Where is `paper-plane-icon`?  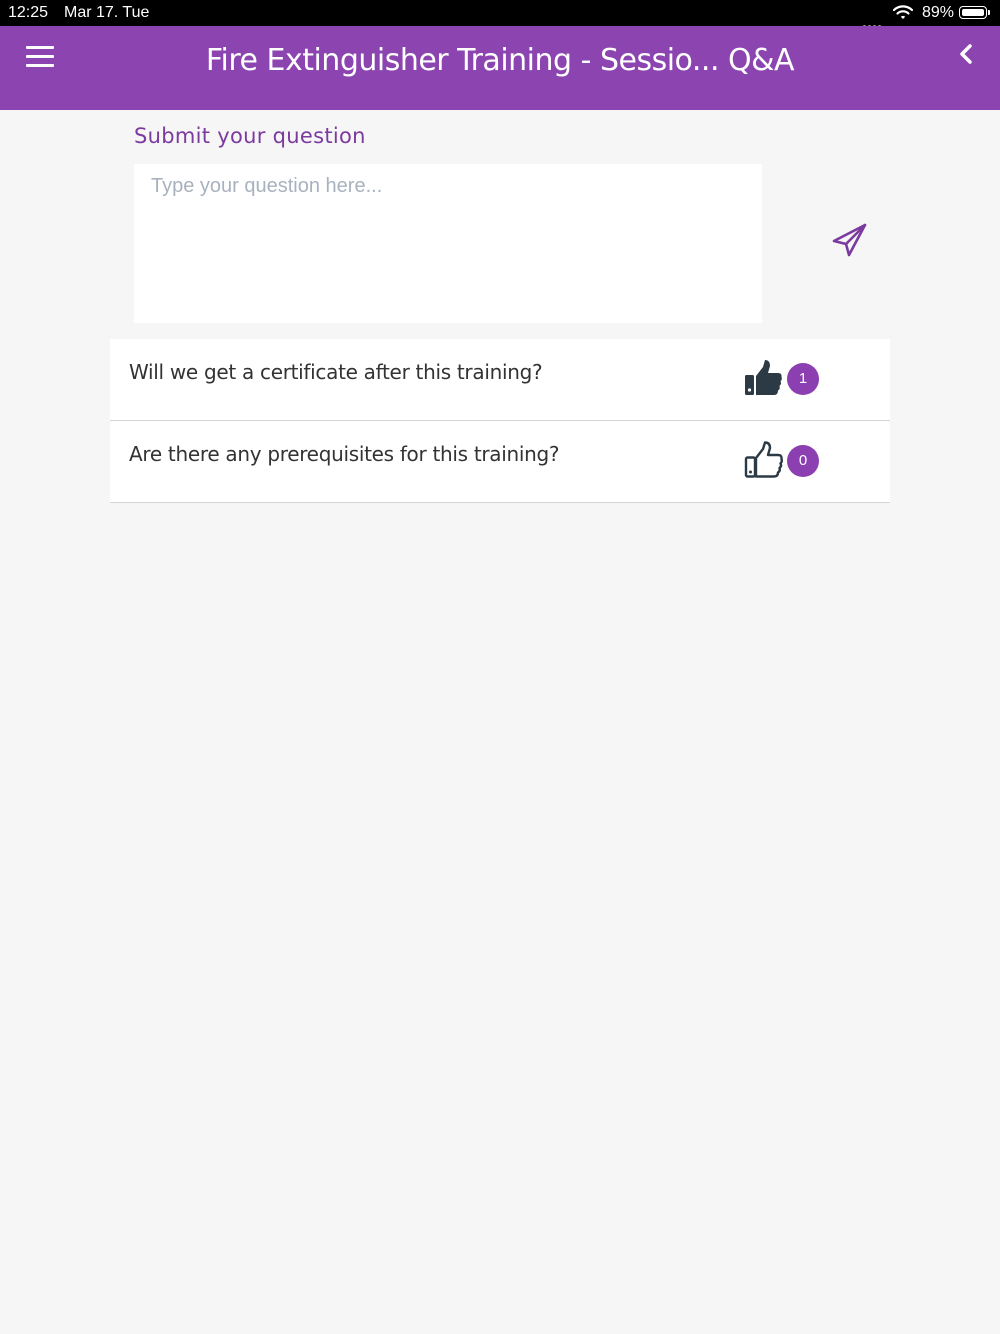
paper-plane-icon is located at coordinates (850, 240).